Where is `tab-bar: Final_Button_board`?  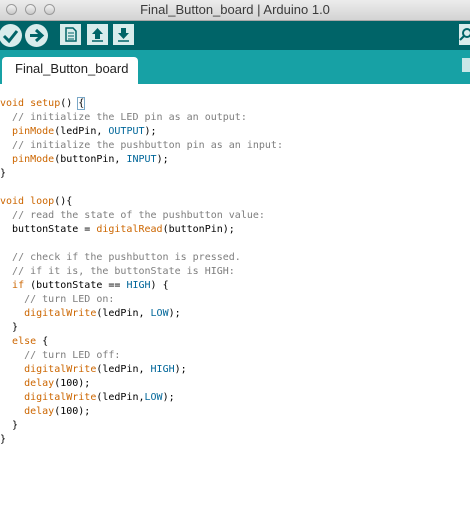 tab-bar: Final_Button_board is located at coordinates (235, 67).